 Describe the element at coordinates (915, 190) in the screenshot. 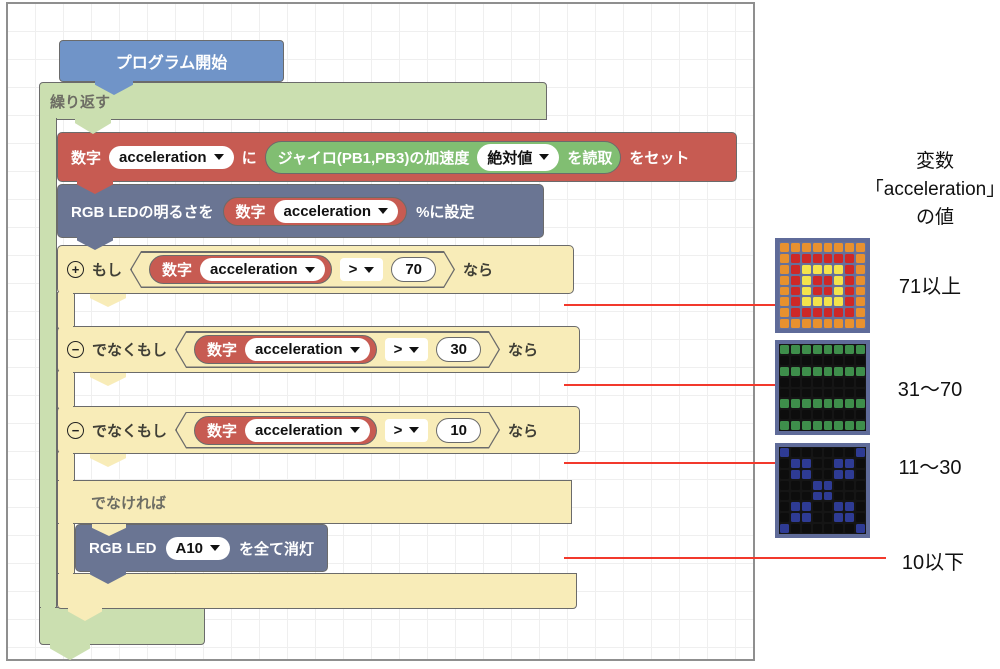

I see `legend-title: 変数 「acceleration」 の値` at that location.